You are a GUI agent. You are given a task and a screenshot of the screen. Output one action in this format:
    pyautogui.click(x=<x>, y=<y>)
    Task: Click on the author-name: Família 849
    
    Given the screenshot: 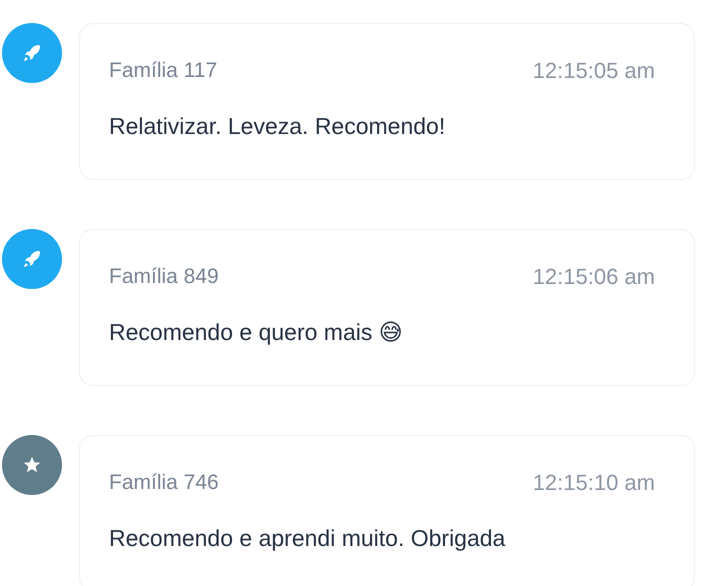 What is the action you would take?
    pyautogui.click(x=164, y=277)
    